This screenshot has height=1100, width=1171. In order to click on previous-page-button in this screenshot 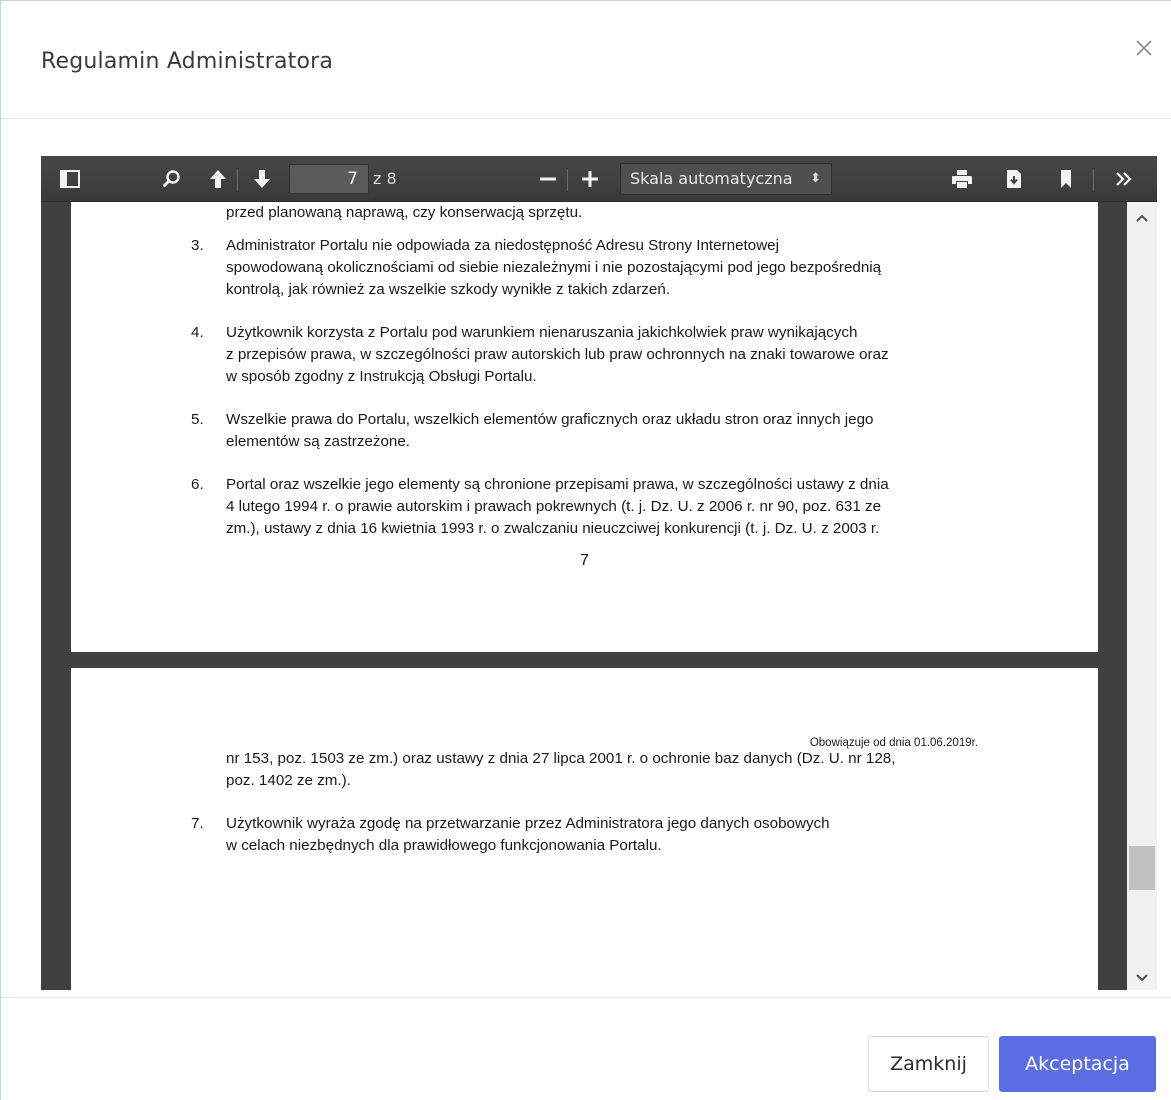, I will do `click(218, 179)`.